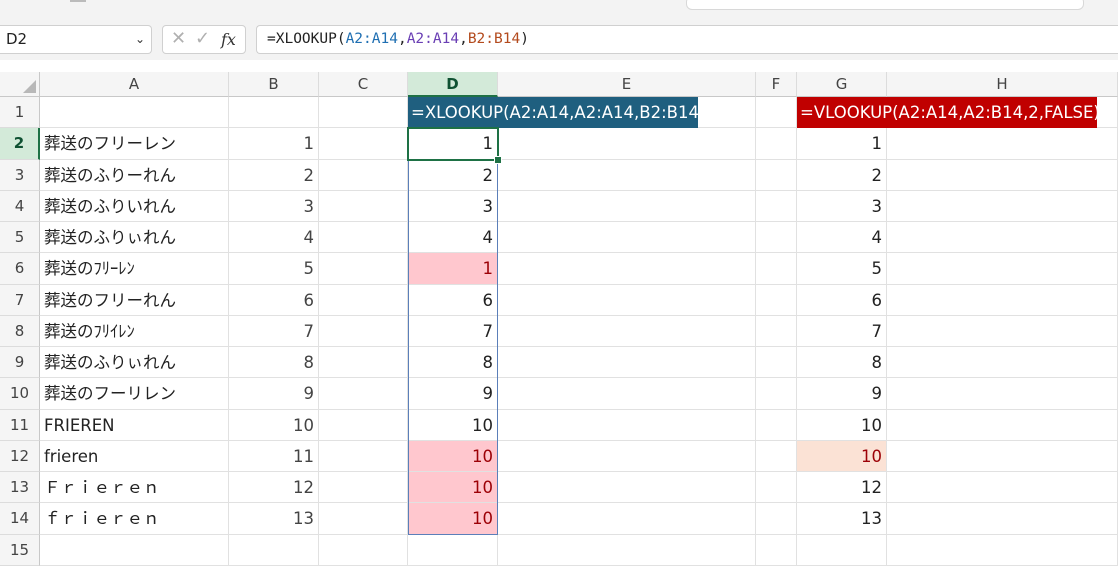  What do you see at coordinates (363, 394) in the screenshot?
I see `cell-c10` at bounding box center [363, 394].